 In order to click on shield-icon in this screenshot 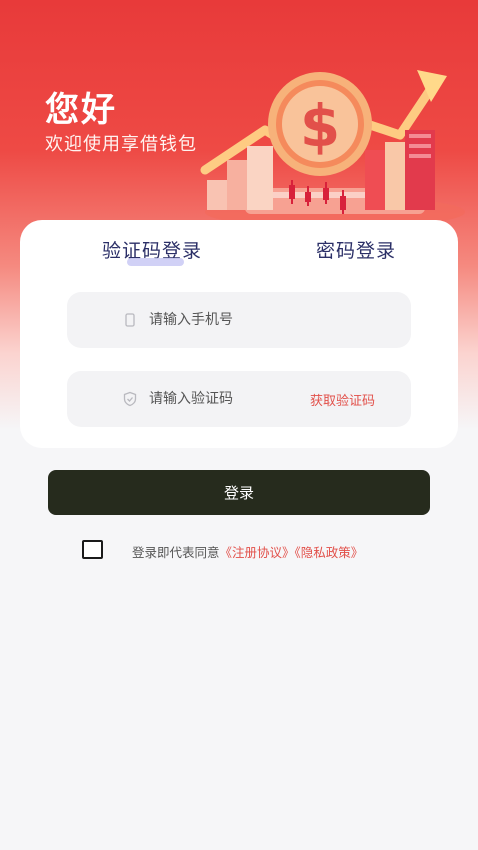, I will do `click(130, 399)`.